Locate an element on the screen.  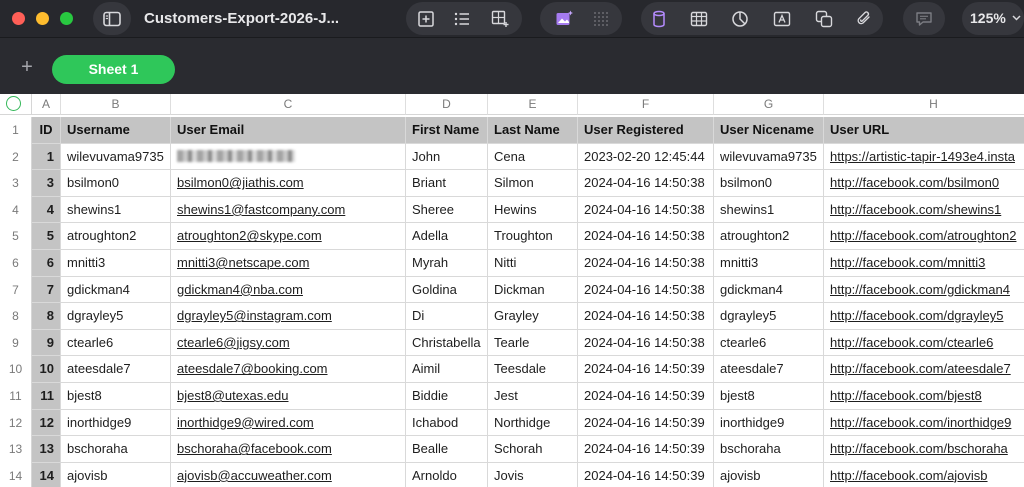
row-header: 14 is located at coordinates (16, 474).